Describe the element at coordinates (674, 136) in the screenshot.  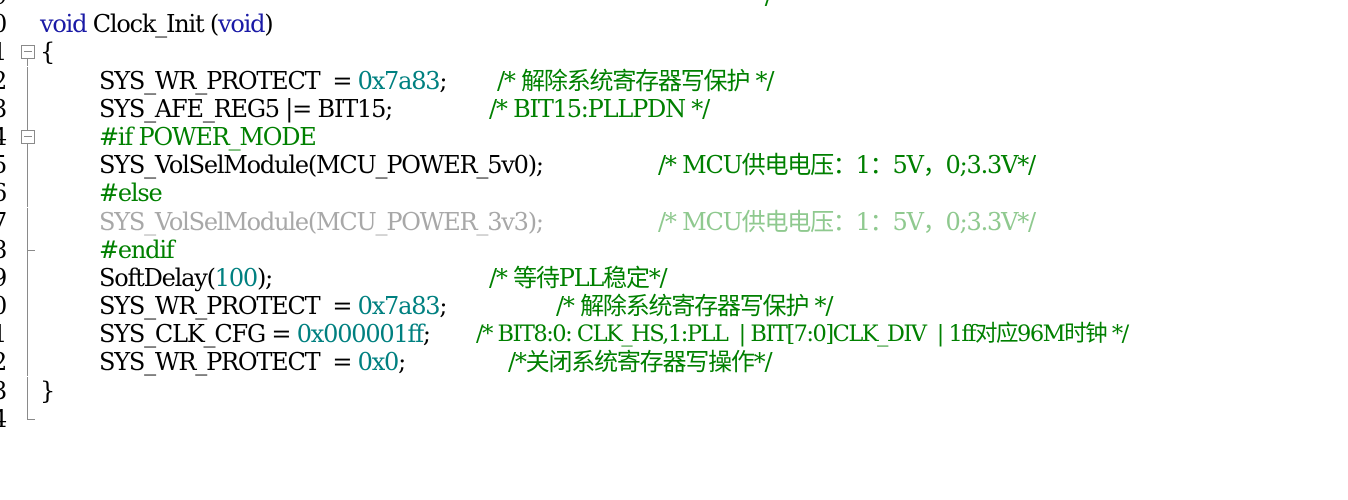
I see `code-line: 4 #if POWER_MODE` at that location.